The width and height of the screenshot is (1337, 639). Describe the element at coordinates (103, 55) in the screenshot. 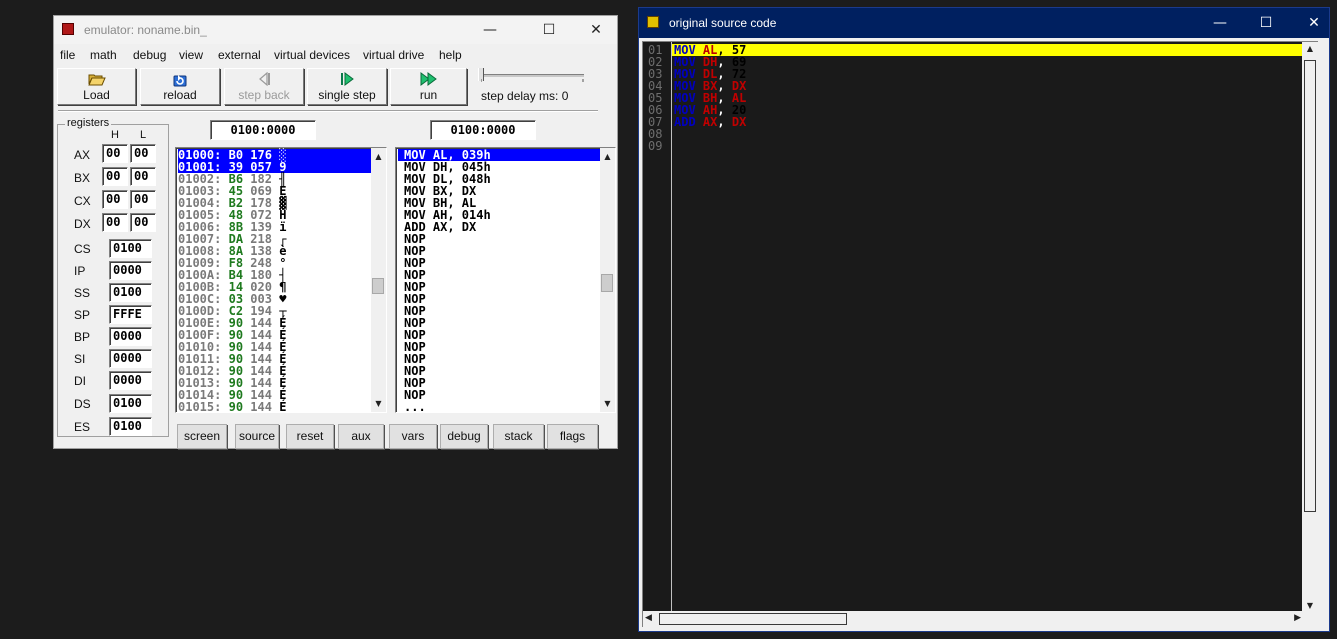

I see `menu-math: math` at that location.